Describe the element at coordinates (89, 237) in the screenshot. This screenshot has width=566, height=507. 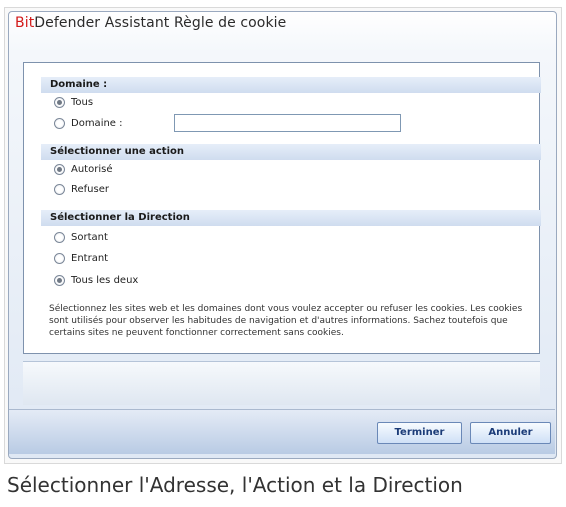
I see `direction-outgoing-label: Sortant` at that location.